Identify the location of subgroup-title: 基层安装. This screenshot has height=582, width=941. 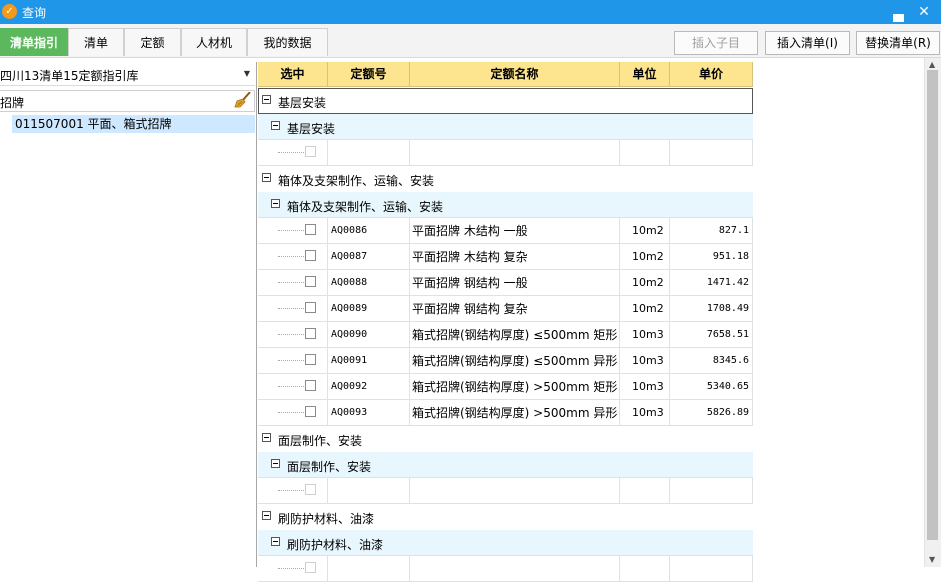
(311, 129).